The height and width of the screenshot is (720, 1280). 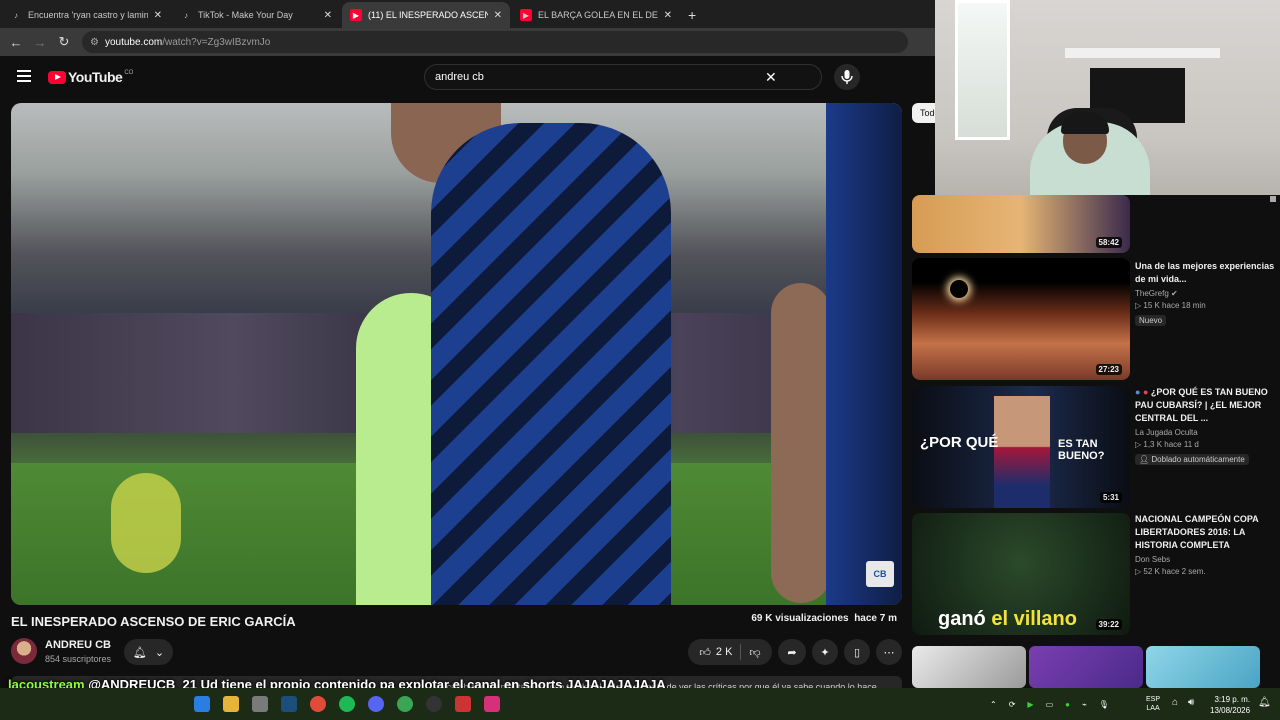 I want to click on related-video-channel: TheGrefg ✔, so click(x=1205, y=293).